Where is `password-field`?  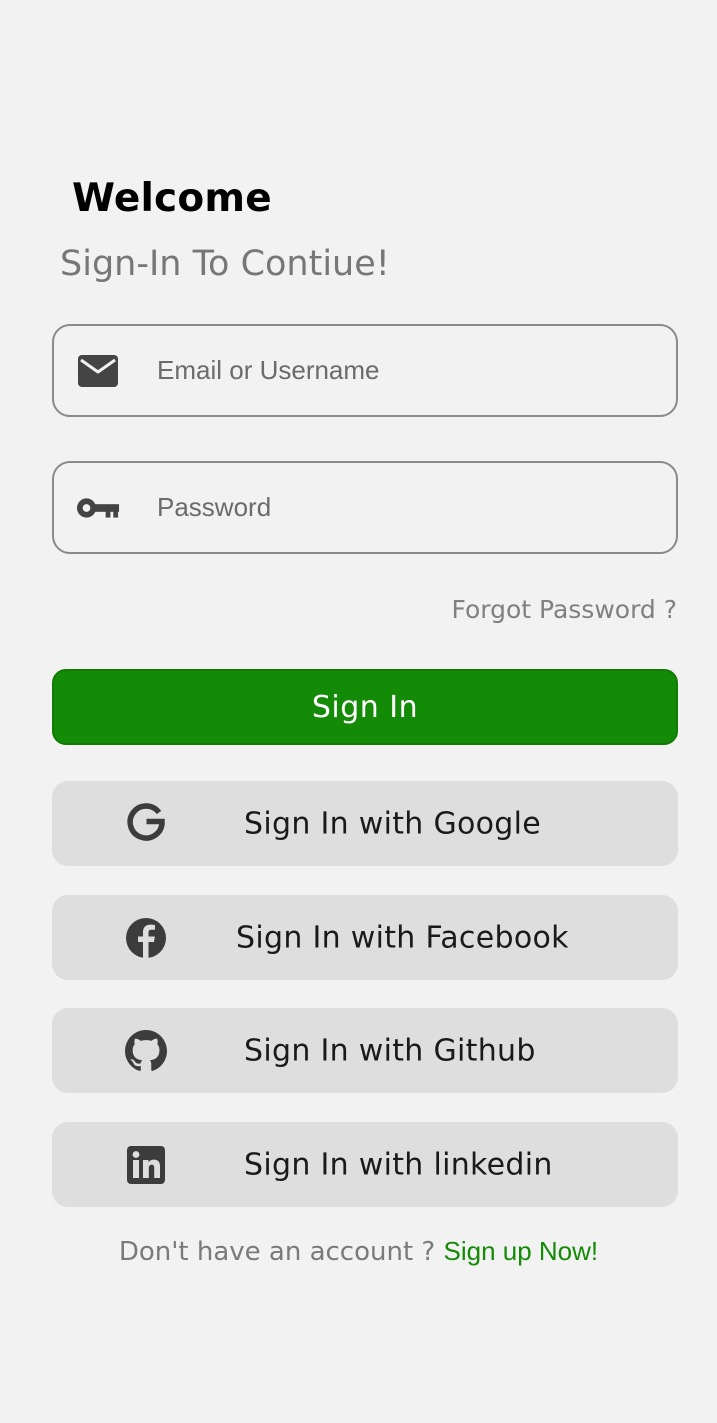 password-field is located at coordinates (365, 507).